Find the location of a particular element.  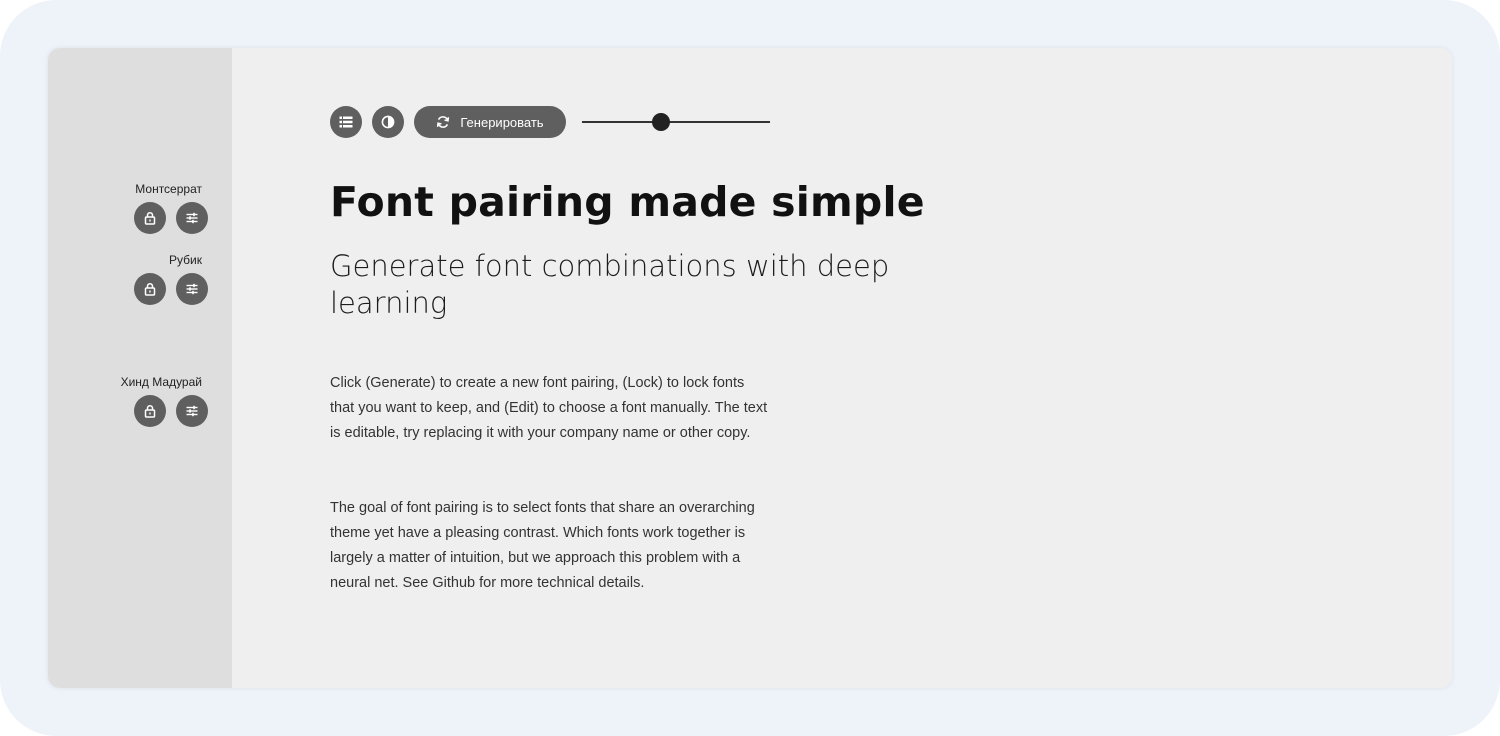

list-icon is located at coordinates (346, 122).